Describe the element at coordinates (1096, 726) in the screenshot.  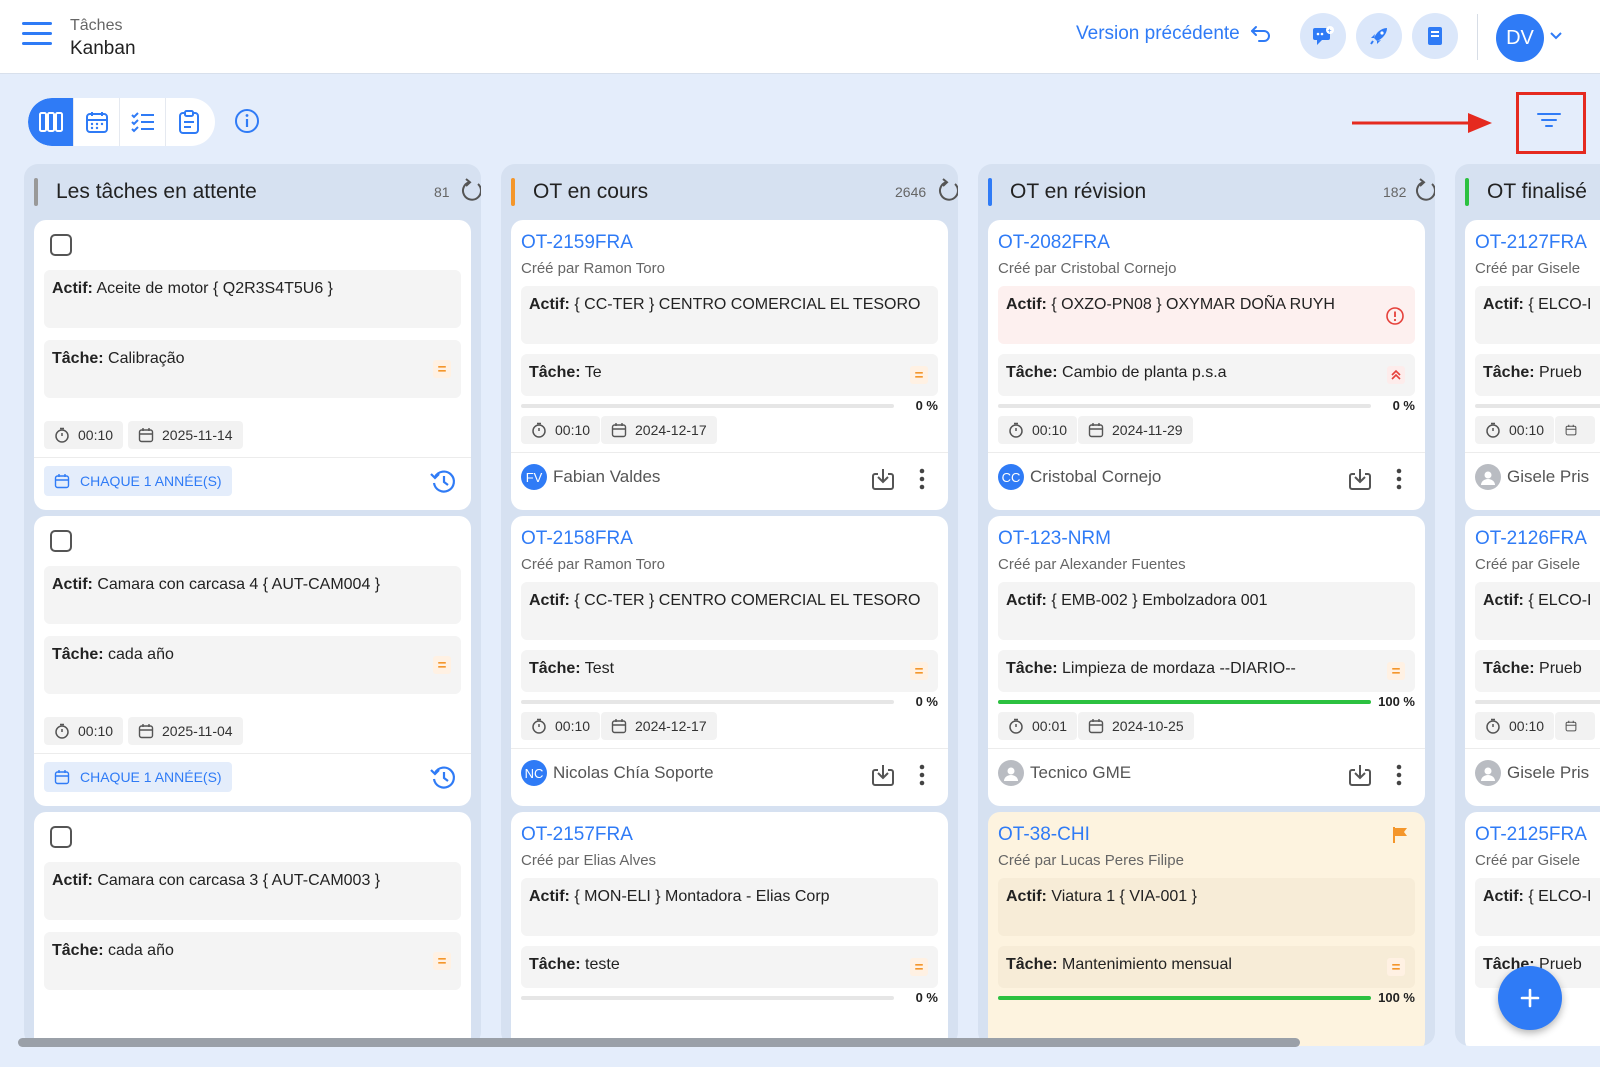
I see `calendar-small-icon` at that location.